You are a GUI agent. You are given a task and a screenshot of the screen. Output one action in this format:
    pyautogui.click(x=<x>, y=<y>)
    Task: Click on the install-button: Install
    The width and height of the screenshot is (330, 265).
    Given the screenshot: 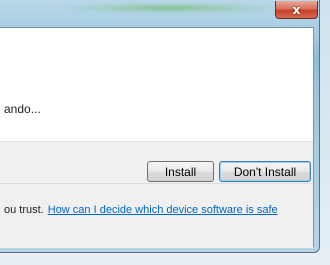 What is the action you would take?
    pyautogui.click(x=180, y=171)
    